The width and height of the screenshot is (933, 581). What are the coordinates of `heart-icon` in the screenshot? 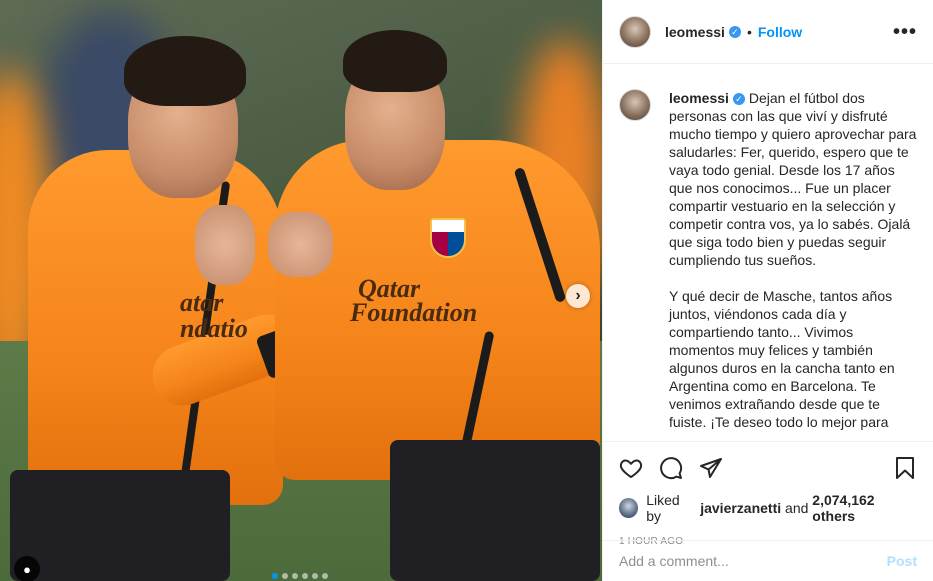 It's located at (631, 468).